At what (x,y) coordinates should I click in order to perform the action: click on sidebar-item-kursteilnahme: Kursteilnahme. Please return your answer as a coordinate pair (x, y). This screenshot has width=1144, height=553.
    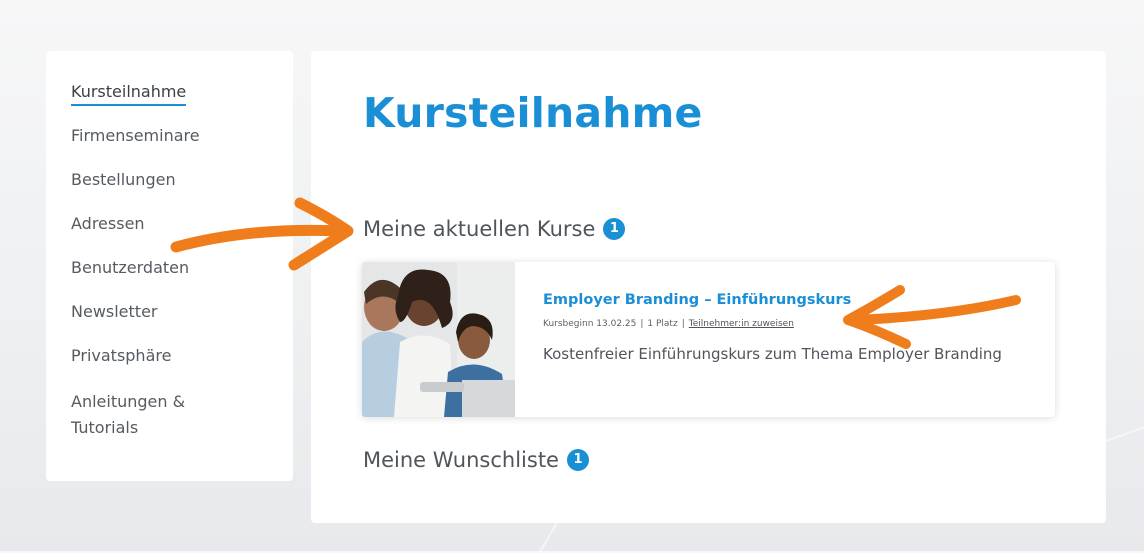
    Looking at the image, I should click on (129, 93).